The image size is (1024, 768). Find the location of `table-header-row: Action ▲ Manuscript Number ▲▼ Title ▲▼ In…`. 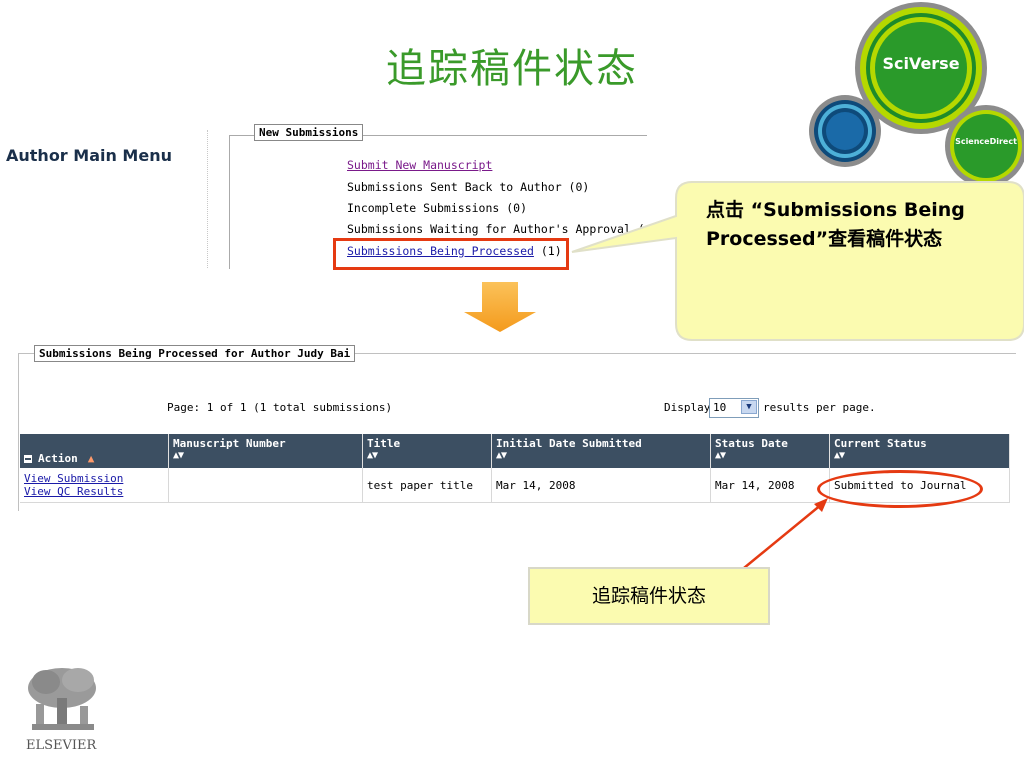

table-header-row: Action ▲ Manuscript Number ▲▼ Title ▲▼ In… is located at coordinates (515, 451).